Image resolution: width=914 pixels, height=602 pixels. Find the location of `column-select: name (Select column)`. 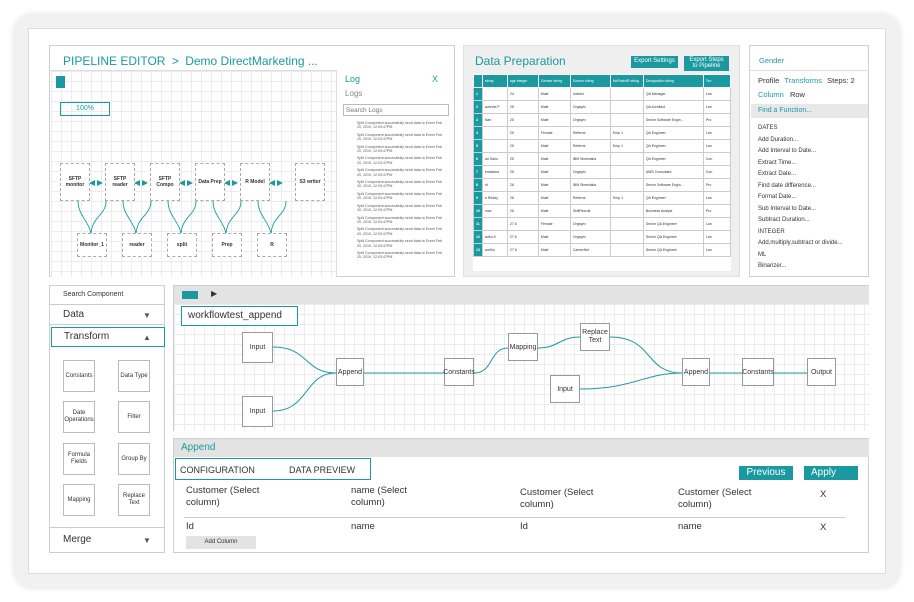

column-select: name (Select column) is located at coordinates (396, 497).